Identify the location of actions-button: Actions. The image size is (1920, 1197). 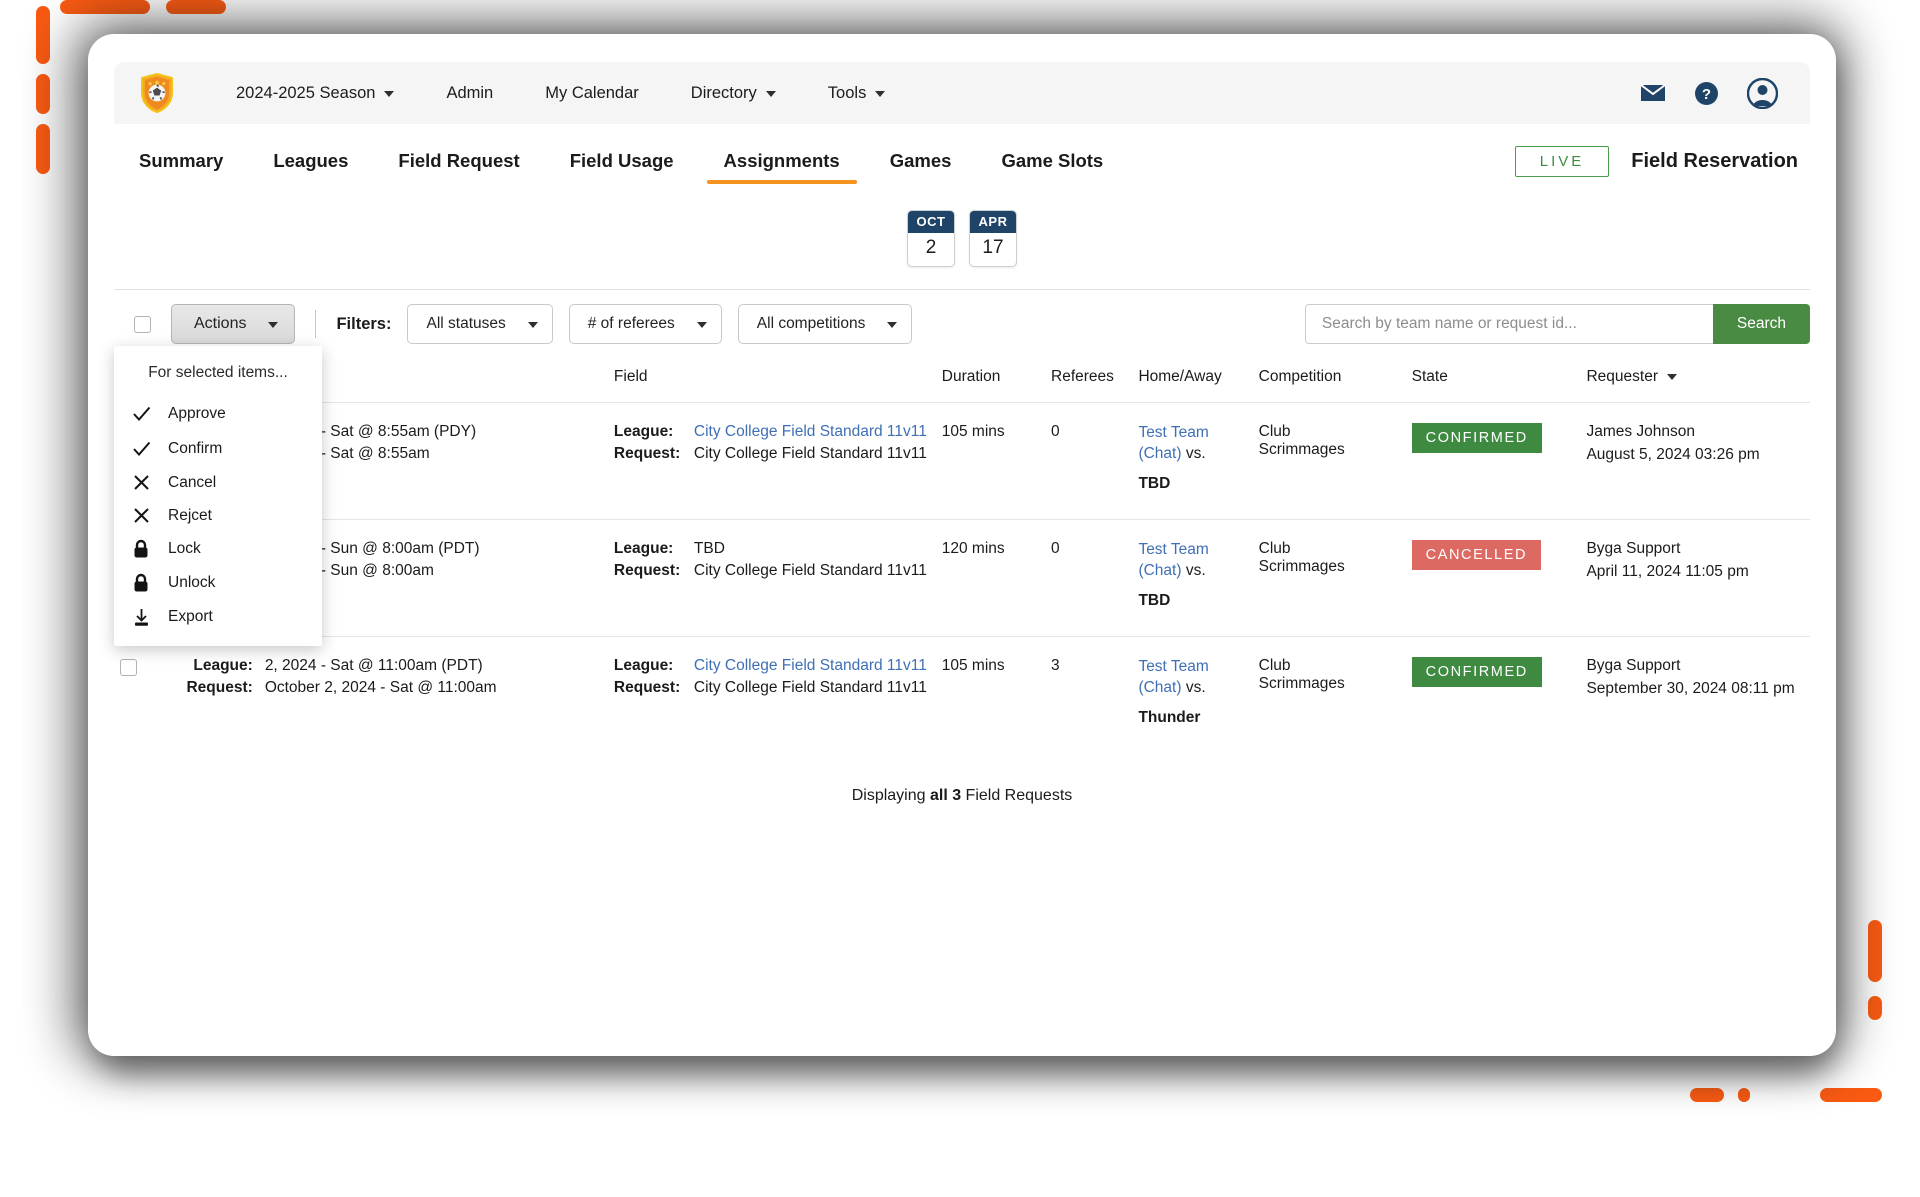
(233, 324).